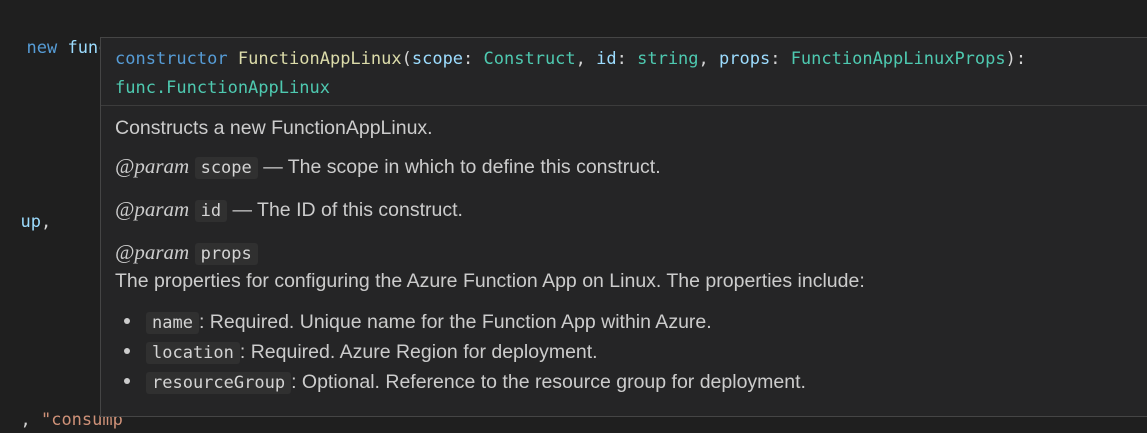  What do you see at coordinates (745, 59) in the screenshot?
I see `signature-param-props: props` at bounding box center [745, 59].